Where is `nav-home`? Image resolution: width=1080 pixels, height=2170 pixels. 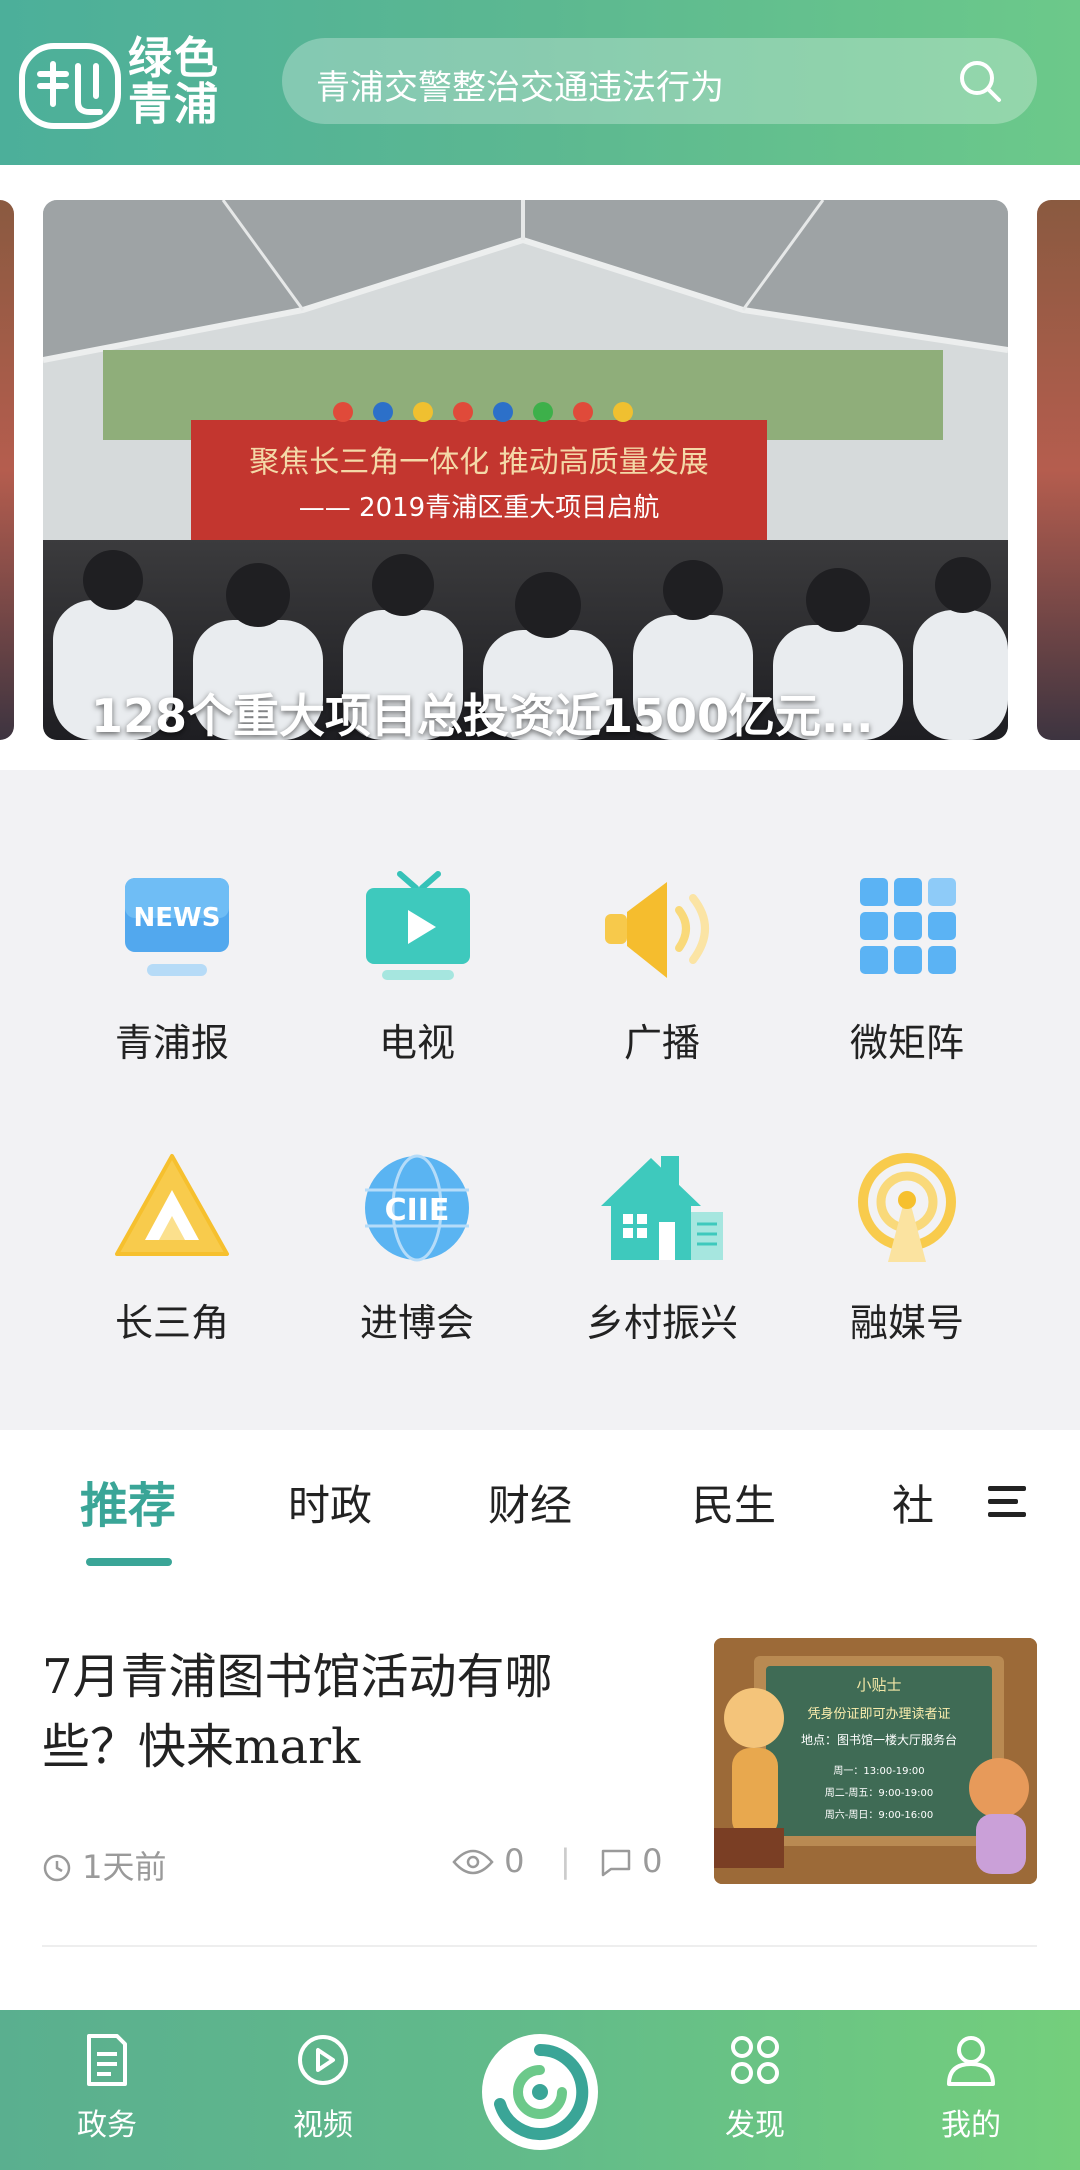
nav-home is located at coordinates (540, 2092).